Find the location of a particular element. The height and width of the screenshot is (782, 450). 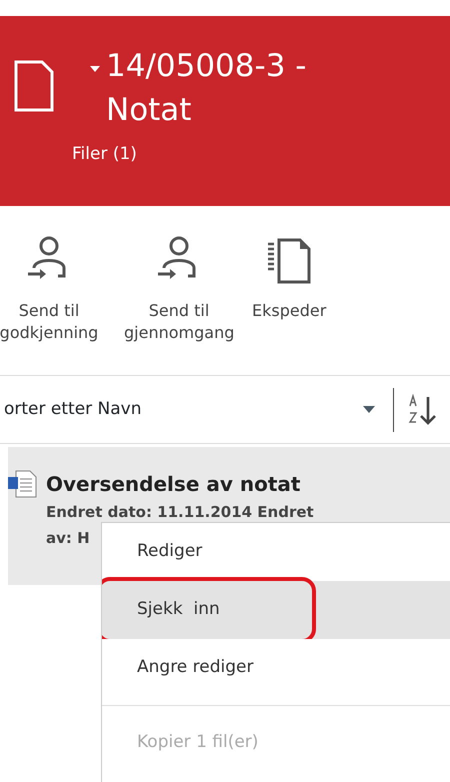

caret-icon is located at coordinates (95, 69).